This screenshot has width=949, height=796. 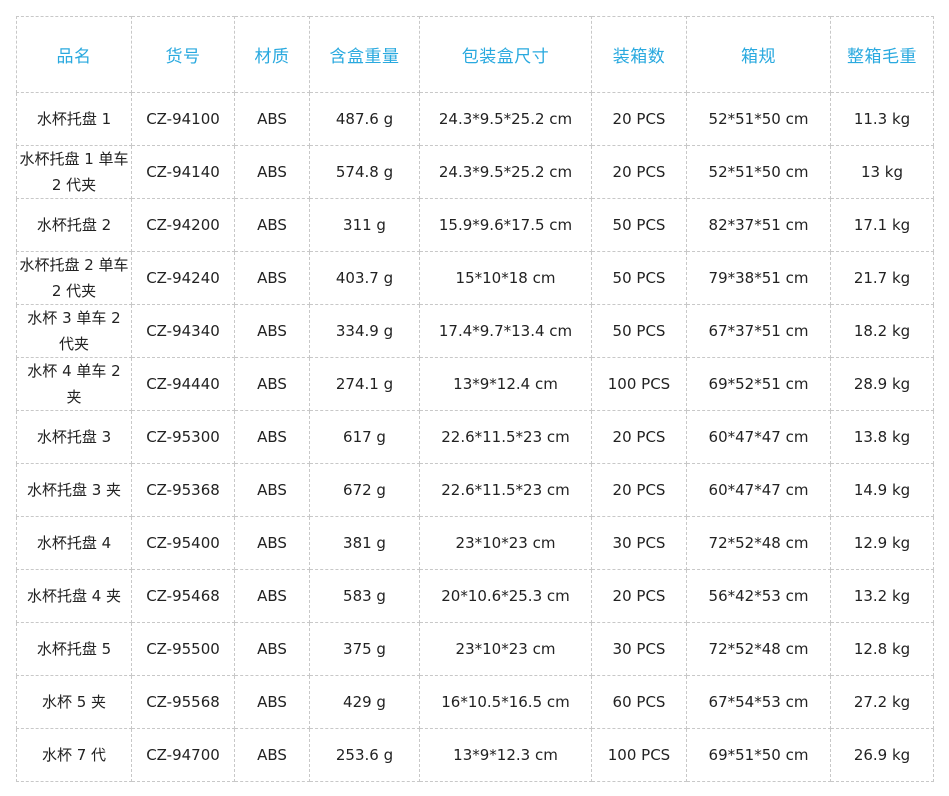 What do you see at coordinates (74, 225) in the screenshot?
I see `name-cell: 水杯托盘 2` at bounding box center [74, 225].